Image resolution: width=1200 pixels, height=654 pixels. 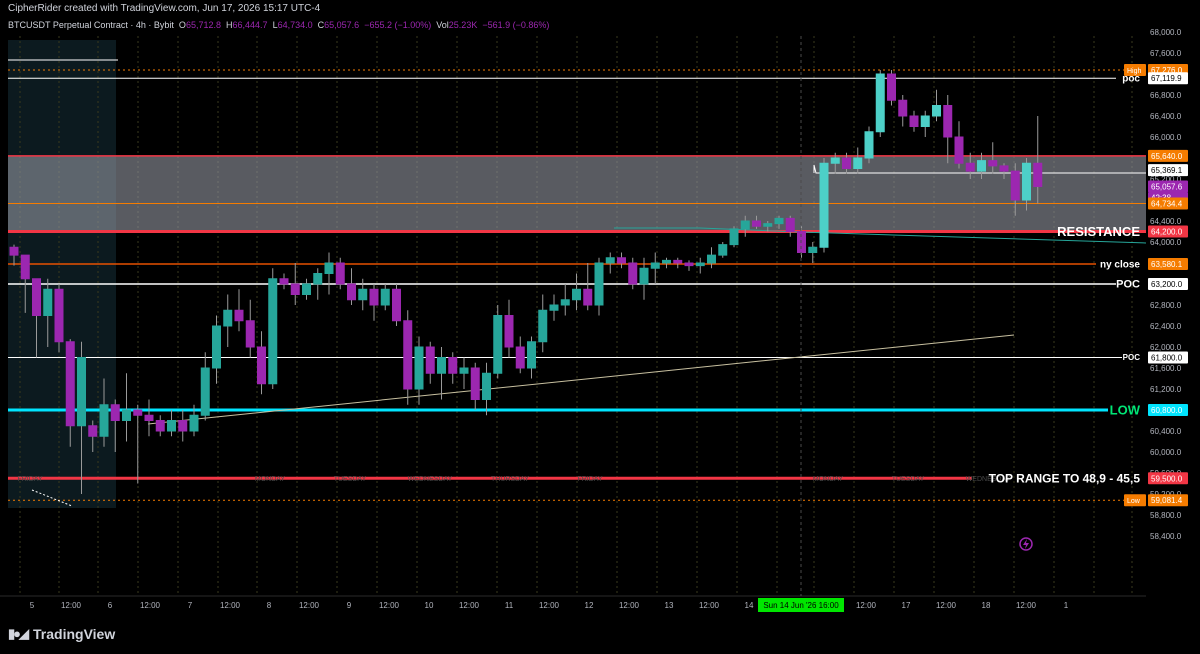 I want to click on open-value: 65,712.8, so click(x=203, y=25).